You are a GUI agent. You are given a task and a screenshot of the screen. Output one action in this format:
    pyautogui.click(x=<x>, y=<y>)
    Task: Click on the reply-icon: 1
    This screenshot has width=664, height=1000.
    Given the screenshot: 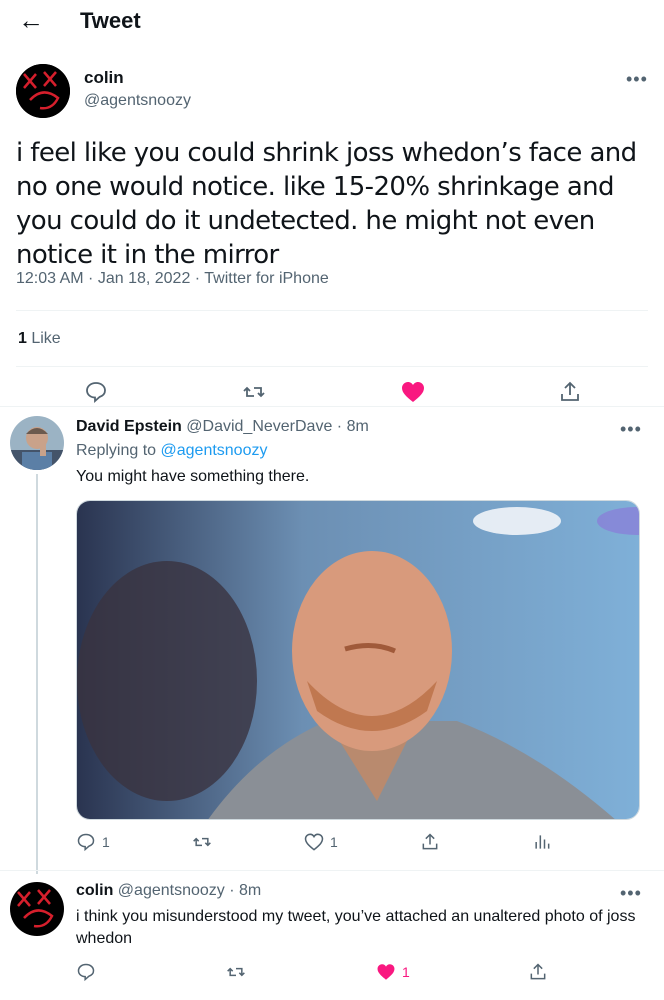 What is the action you would take?
    pyautogui.click(x=93, y=842)
    